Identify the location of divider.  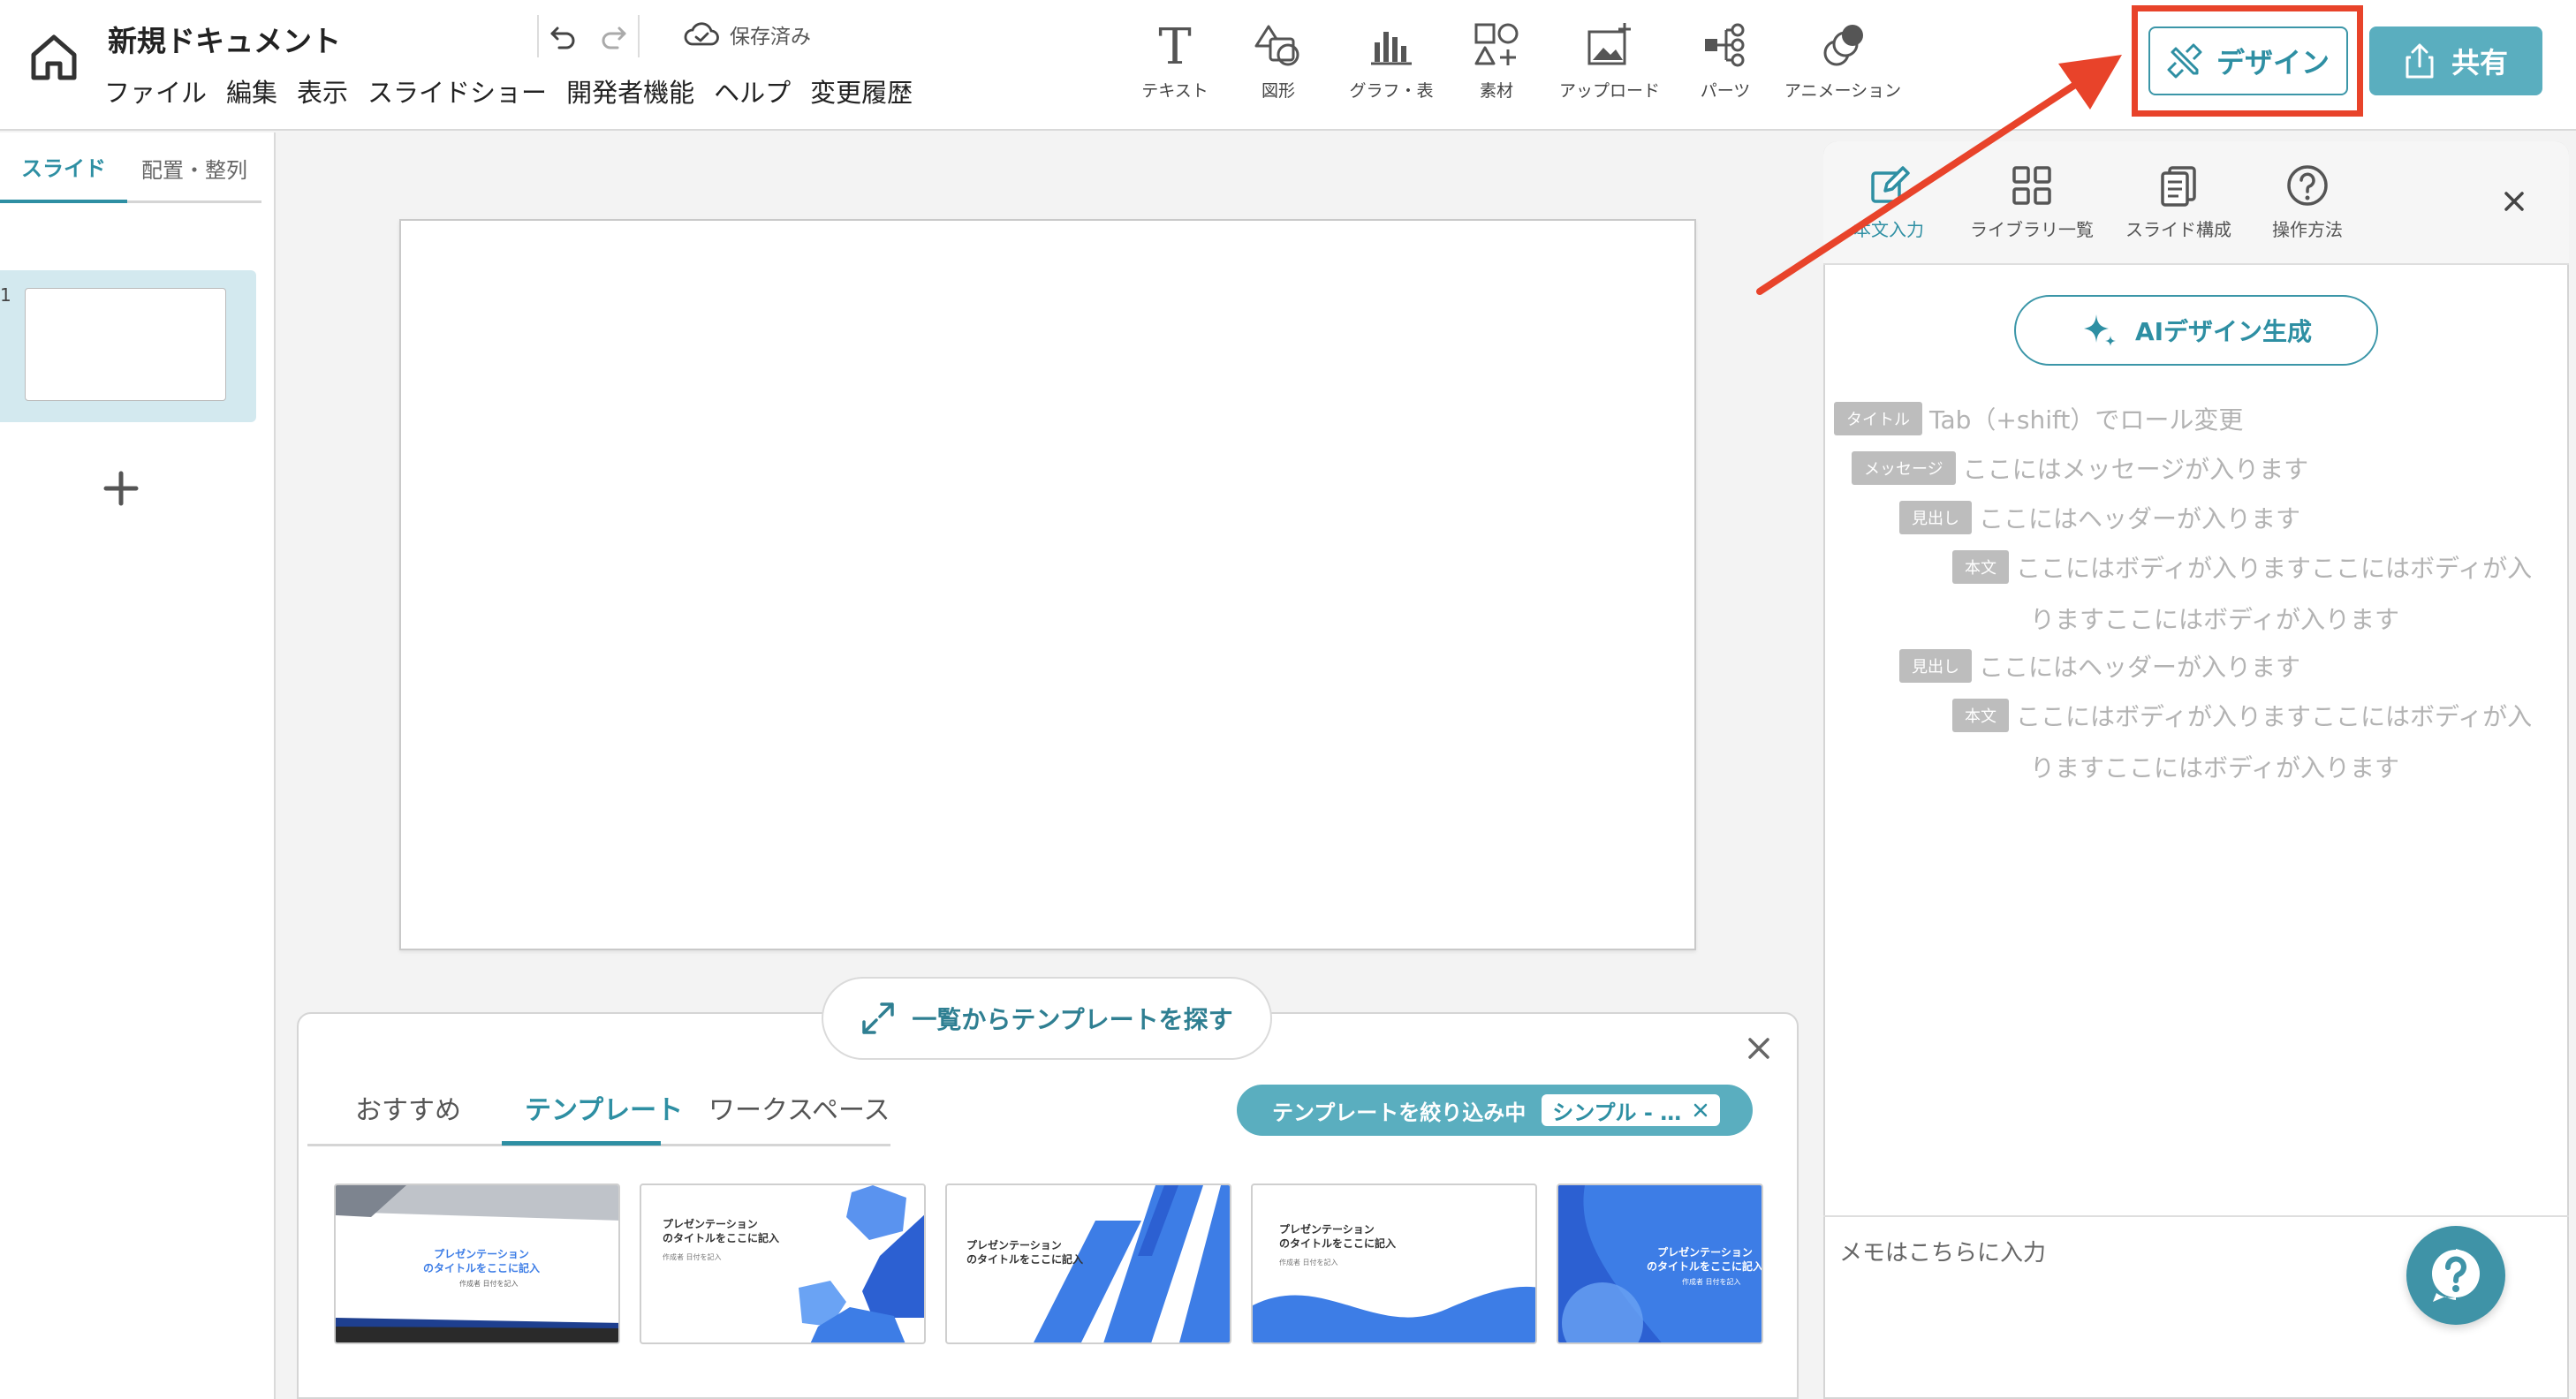
(639, 36).